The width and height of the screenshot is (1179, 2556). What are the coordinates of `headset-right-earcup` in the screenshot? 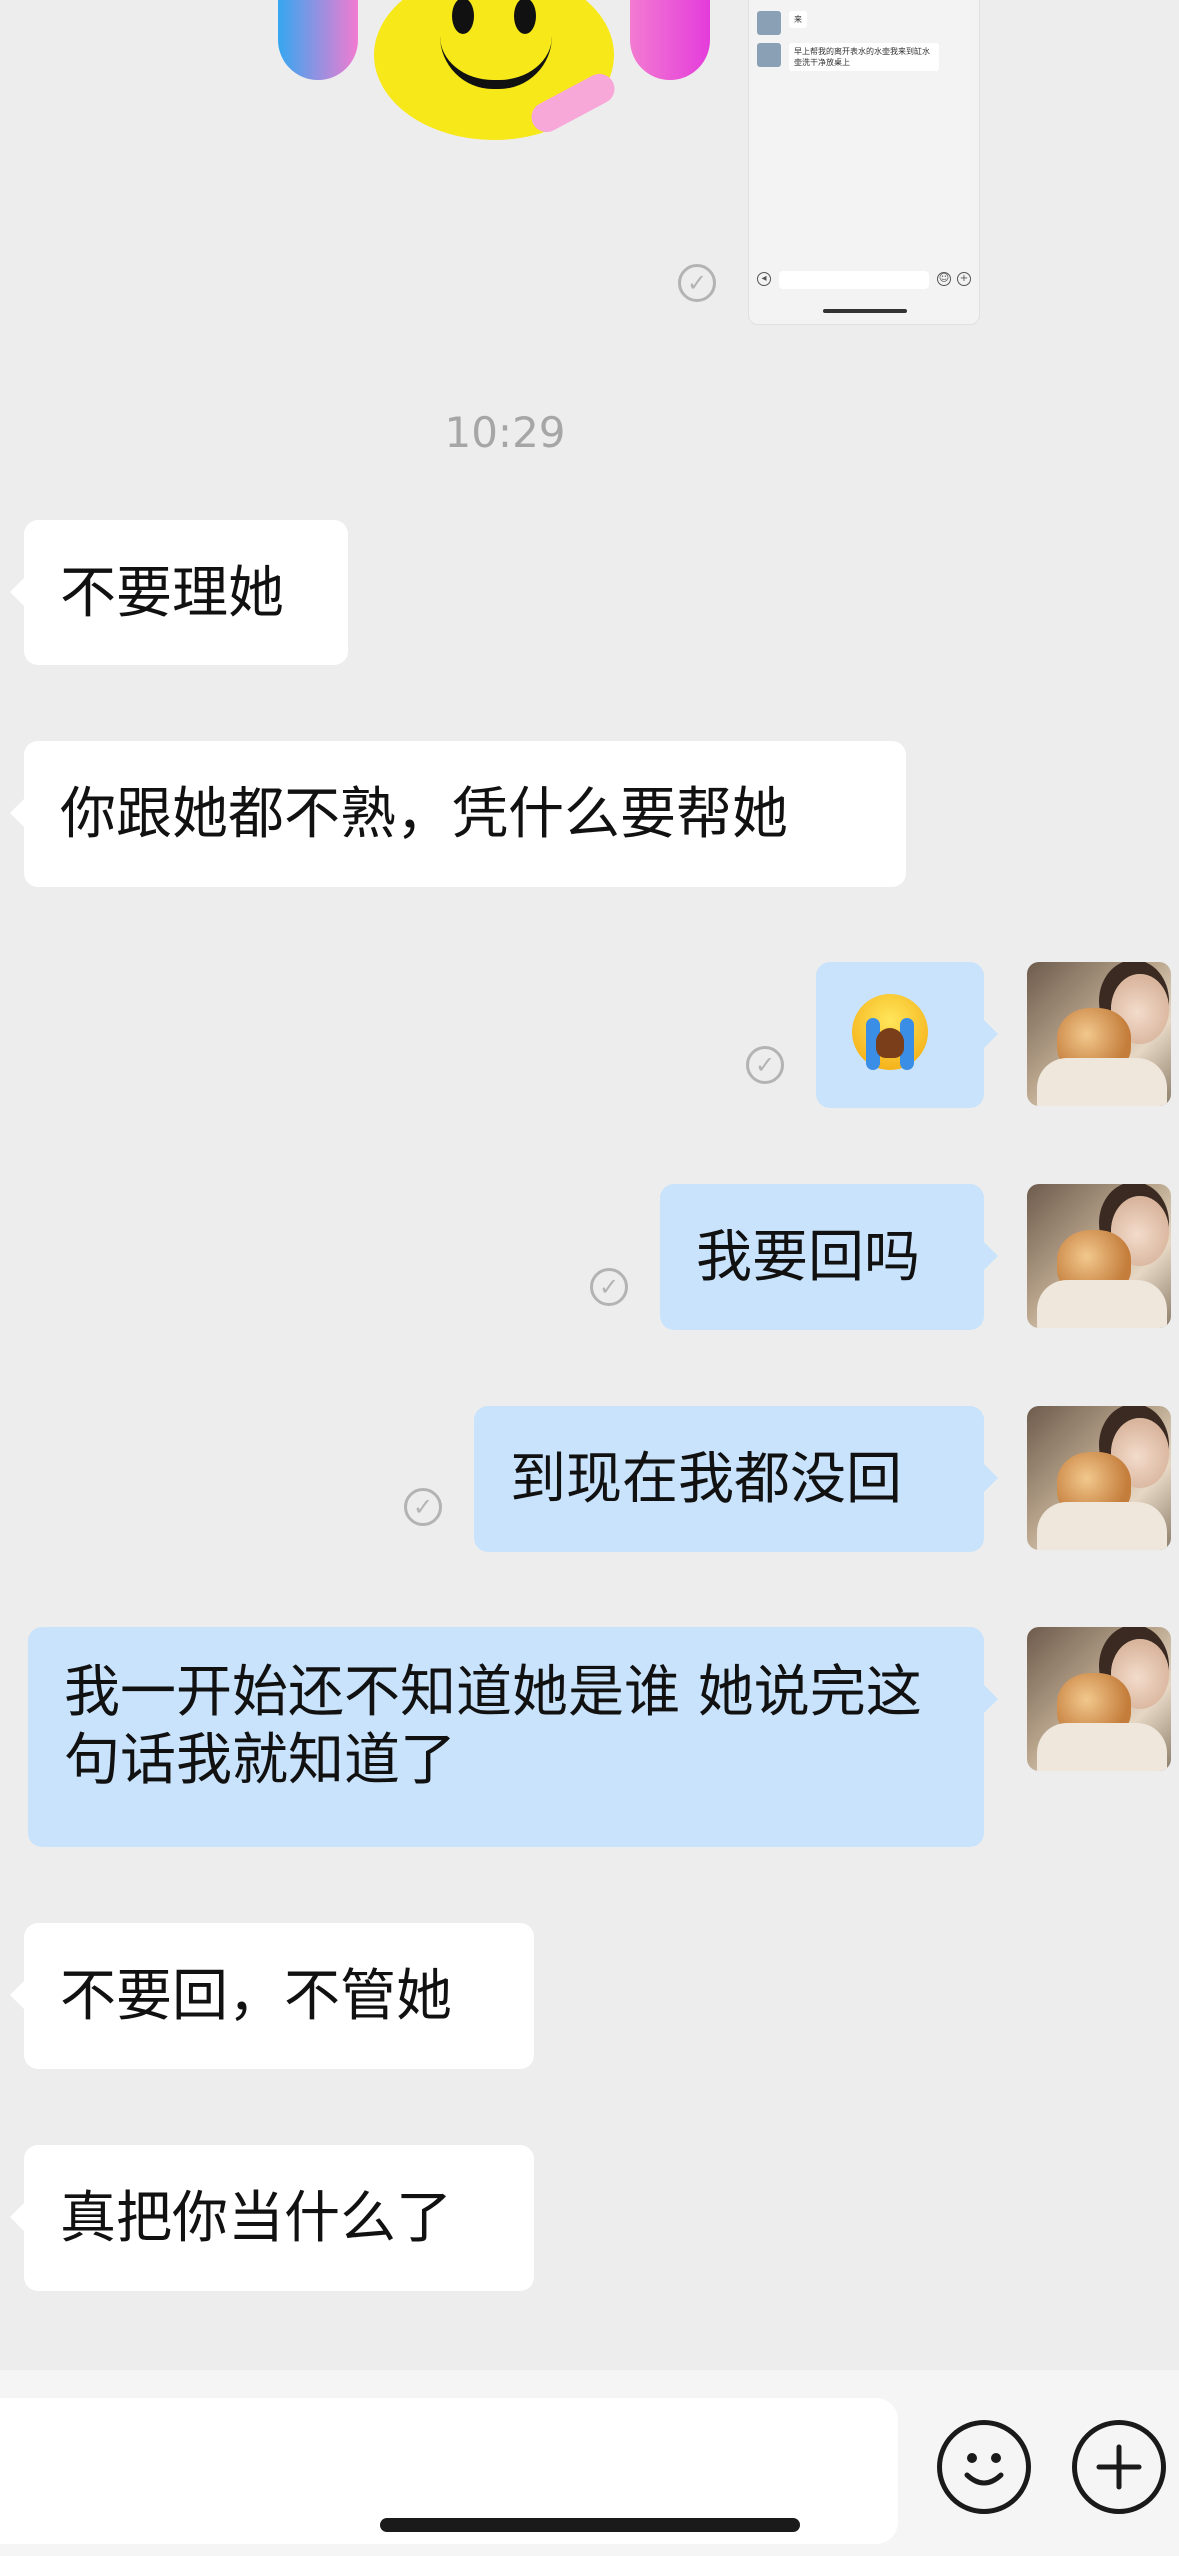 It's located at (670, 40).